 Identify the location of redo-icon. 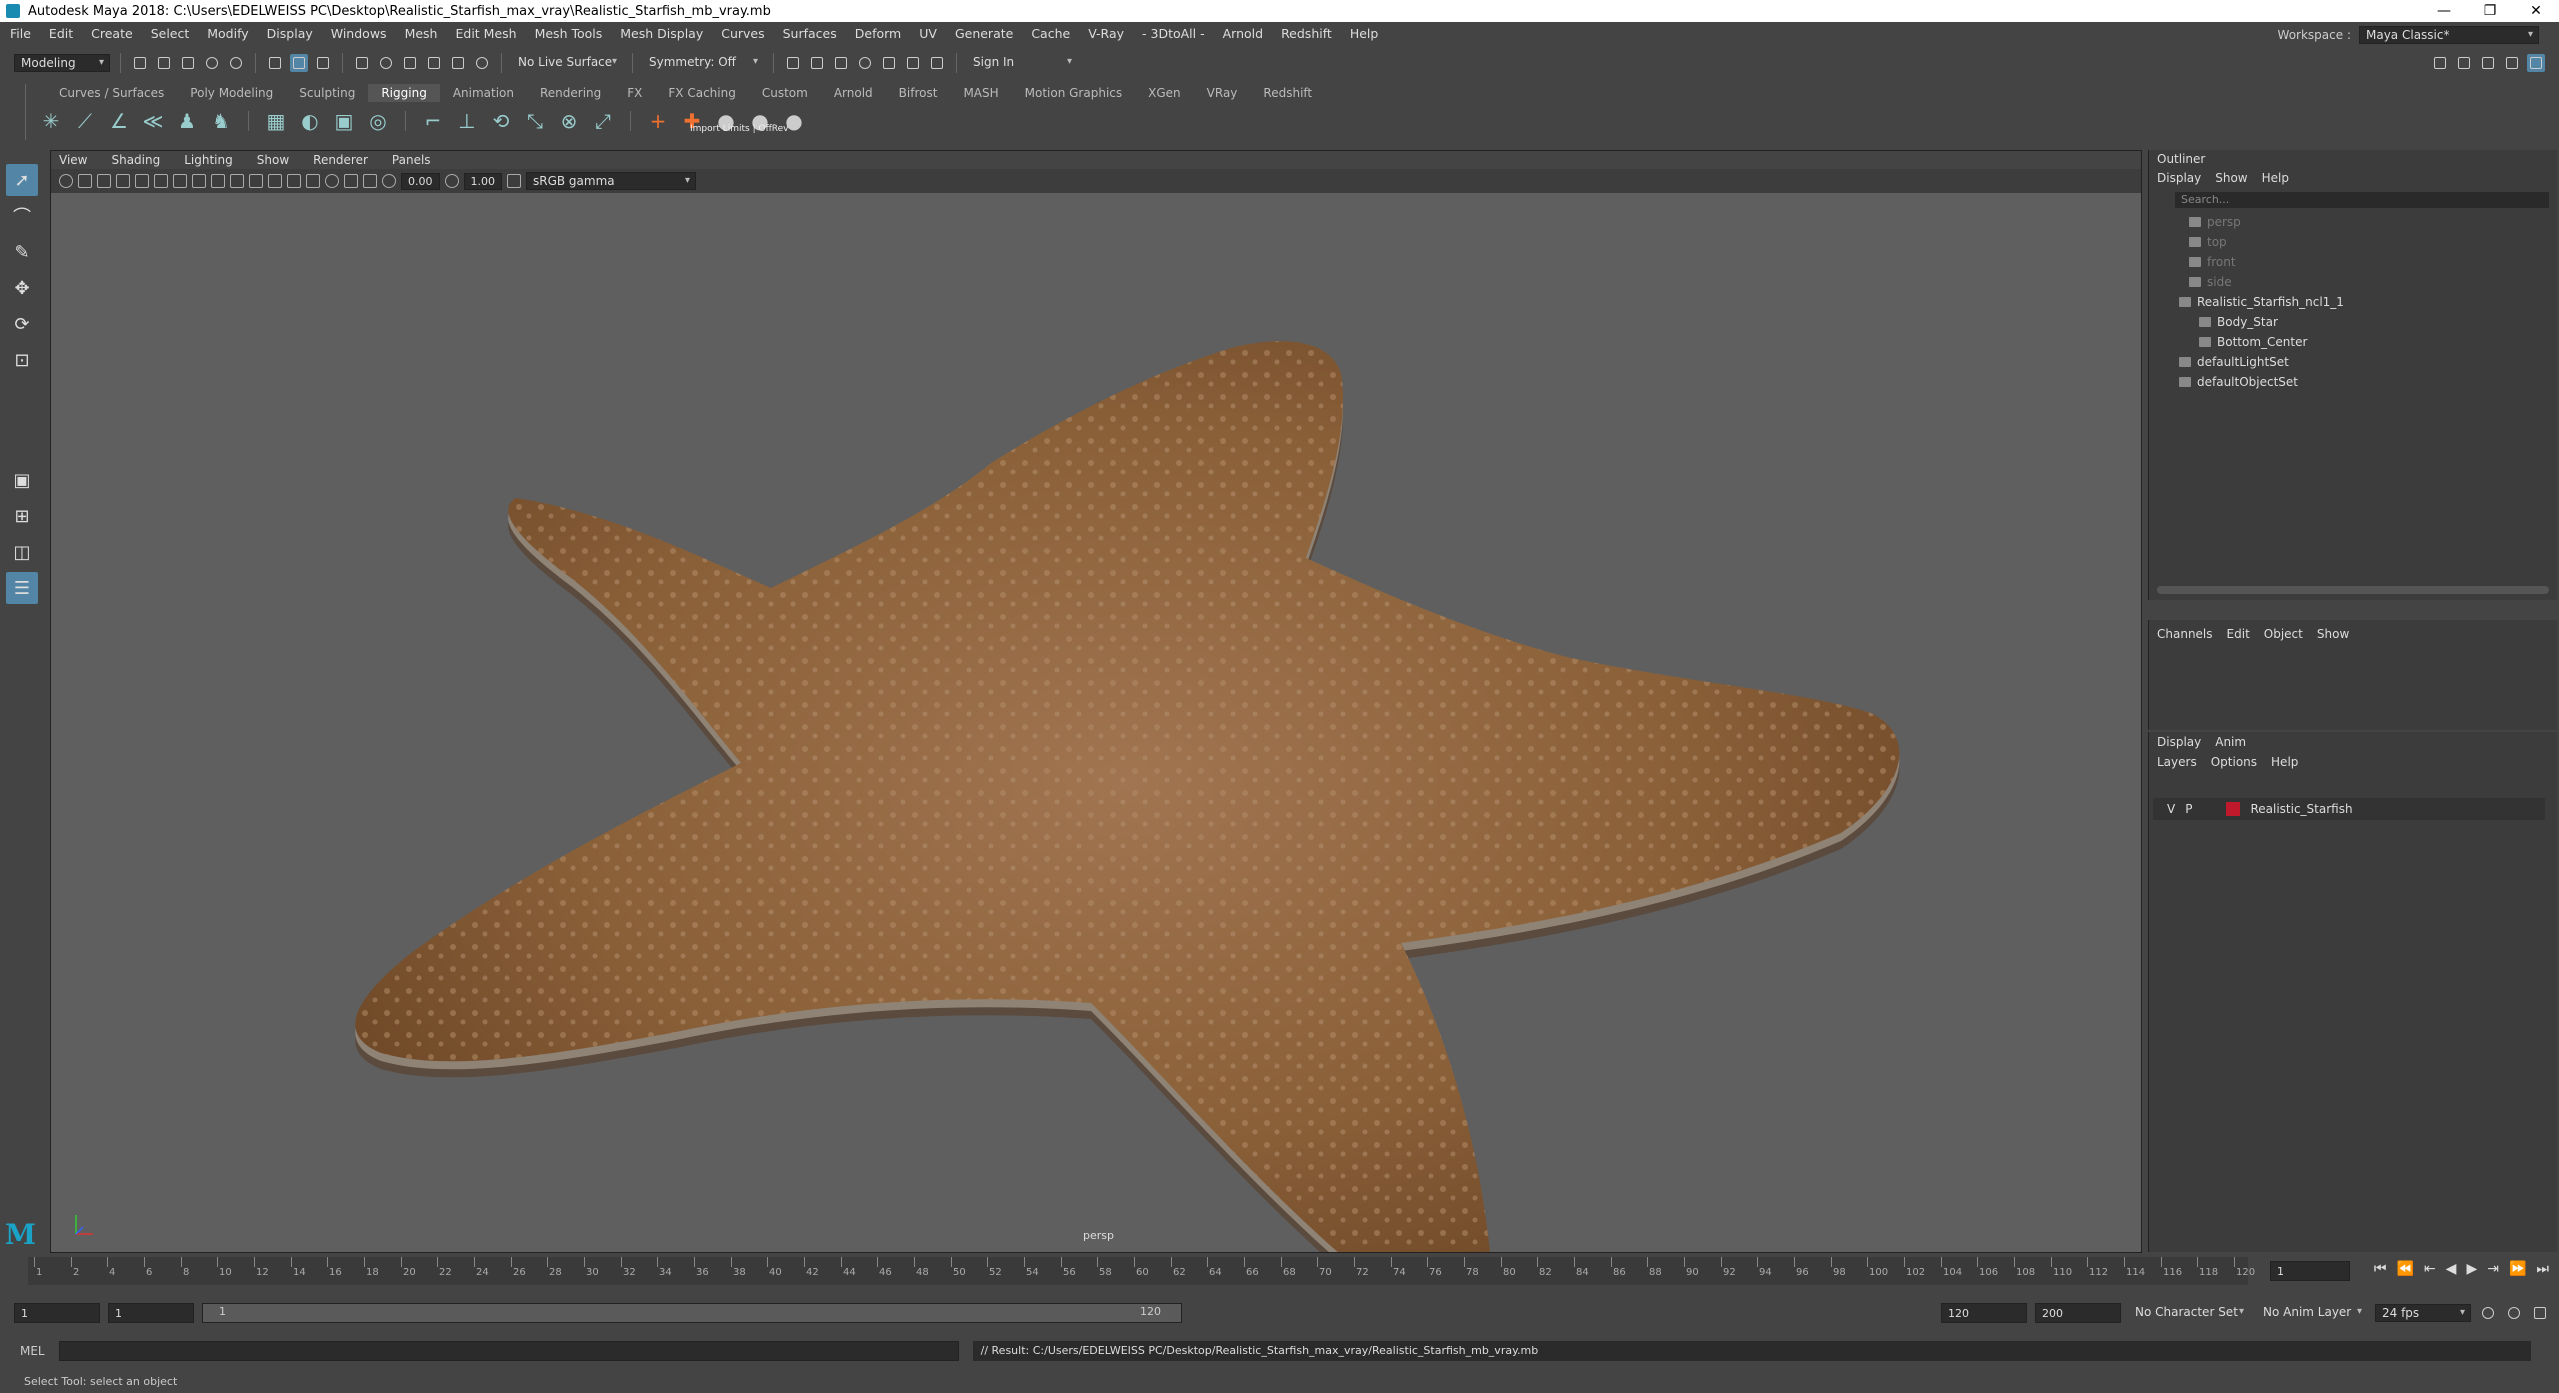
(236, 63).